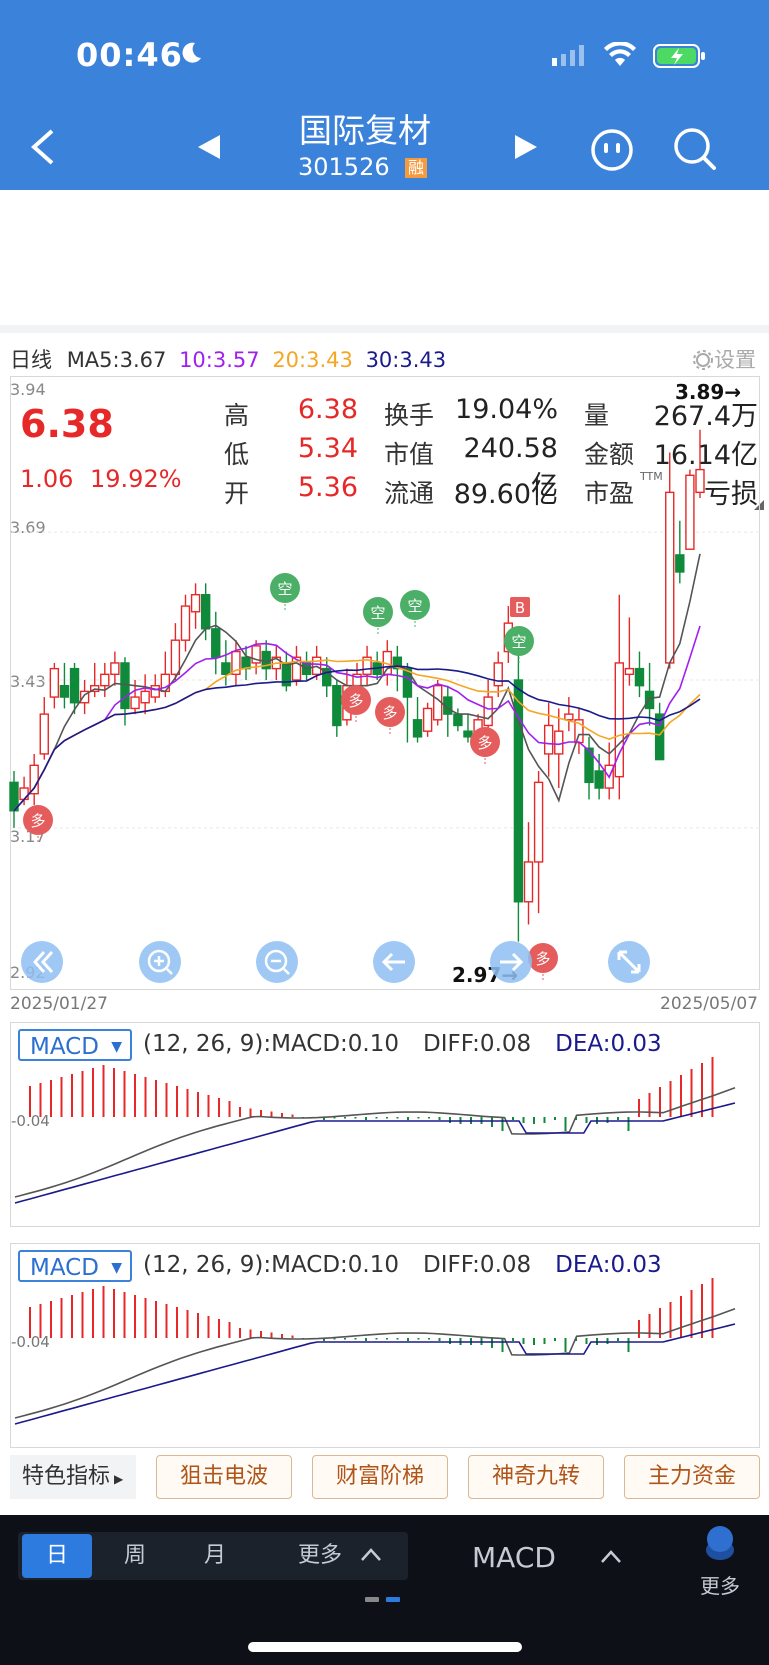 The width and height of the screenshot is (769, 1665). I want to click on caret-right-icon: ▶, so click(119, 1479).